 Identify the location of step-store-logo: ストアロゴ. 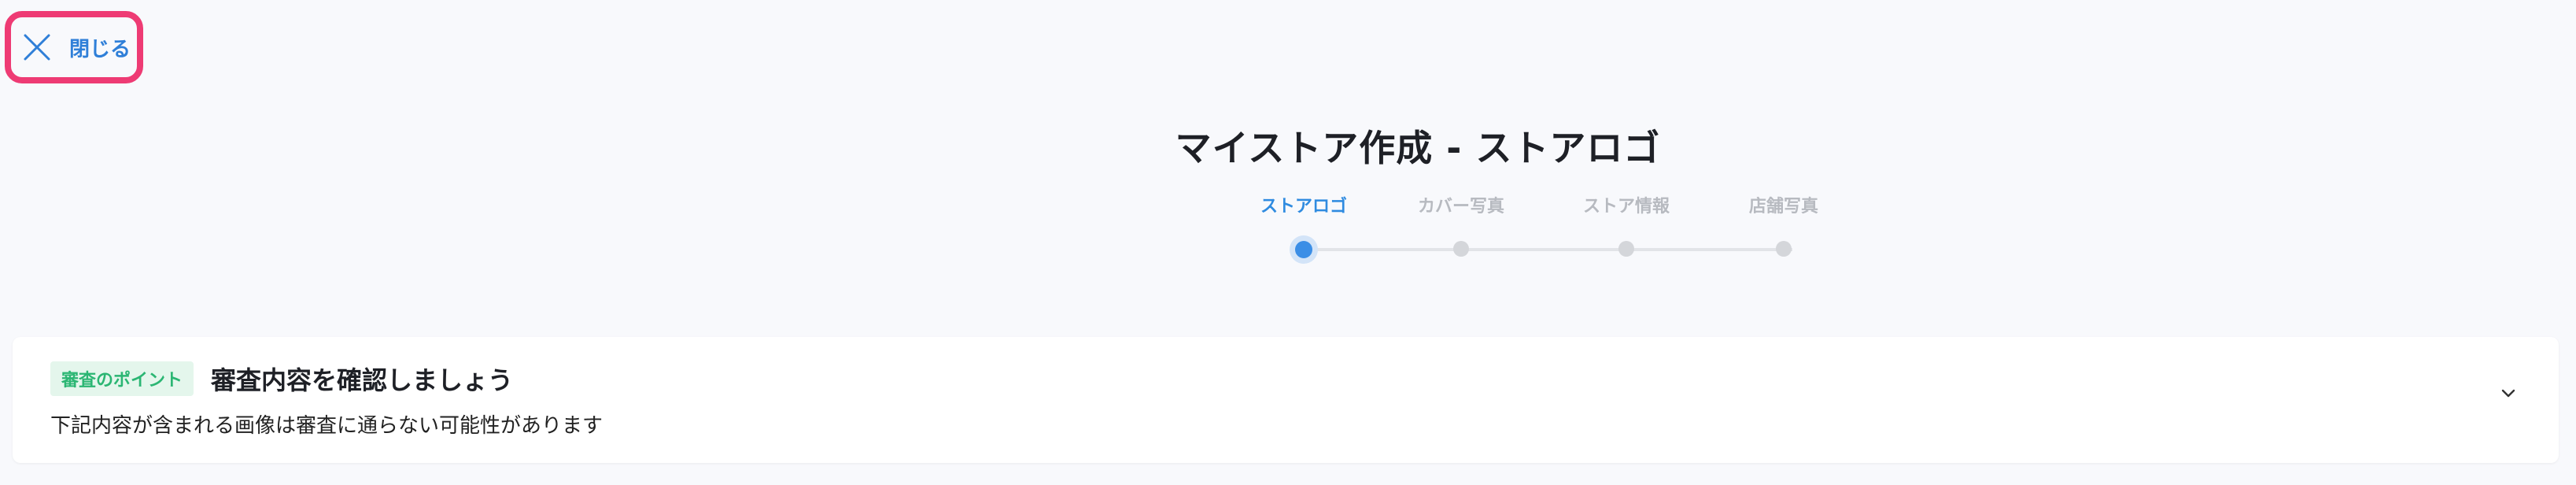
(1304, 225).